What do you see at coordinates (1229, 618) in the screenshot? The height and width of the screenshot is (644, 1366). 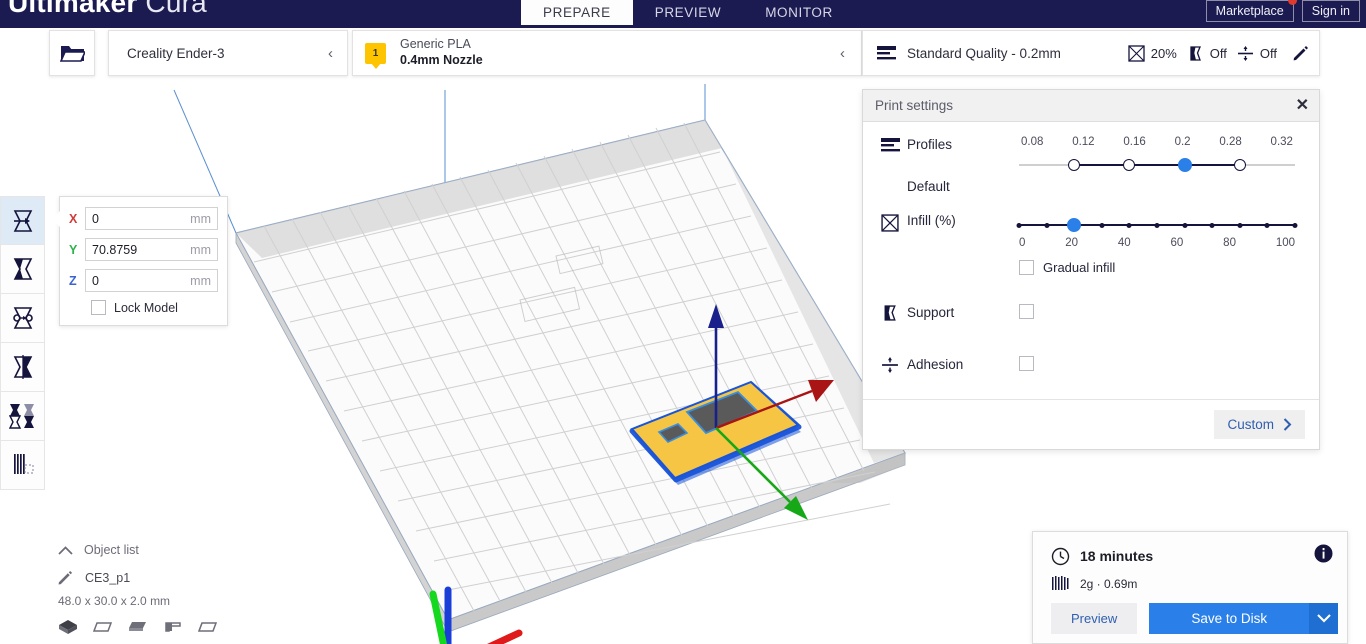 I see `save-to-disk-button: Save to Disk` at bounding box center [1229, 618].